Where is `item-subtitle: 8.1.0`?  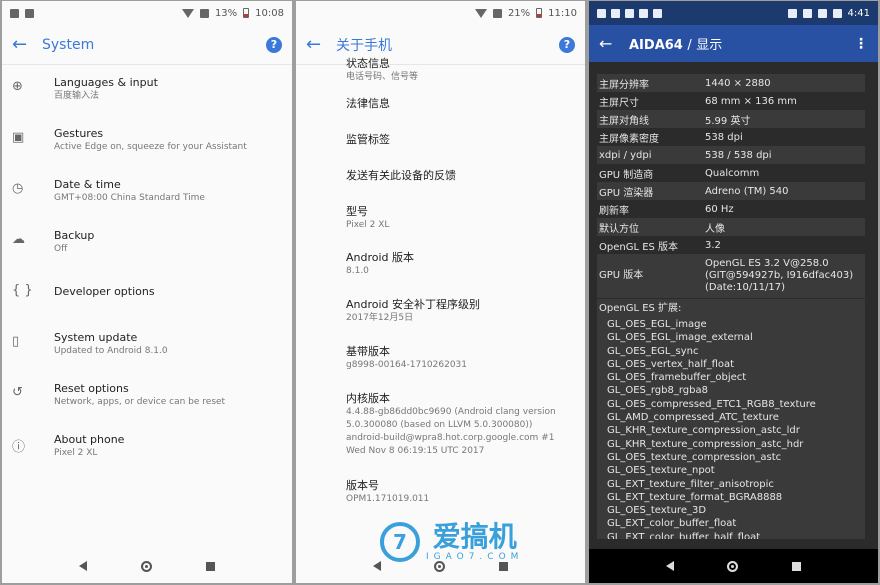
item-subtitle: 8.1.0 is located at coordinates (357, 271).